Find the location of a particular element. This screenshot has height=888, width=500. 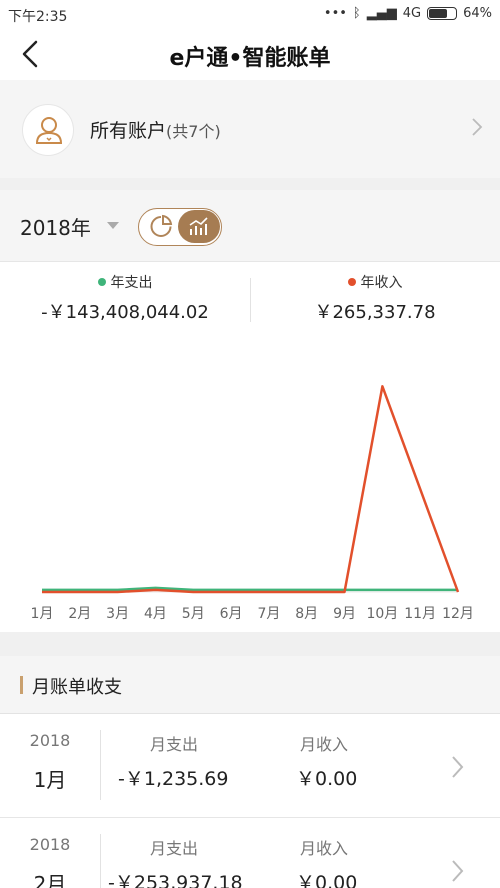

monthly-list-header: 月账单收支 is located at coordinates (250, 685).